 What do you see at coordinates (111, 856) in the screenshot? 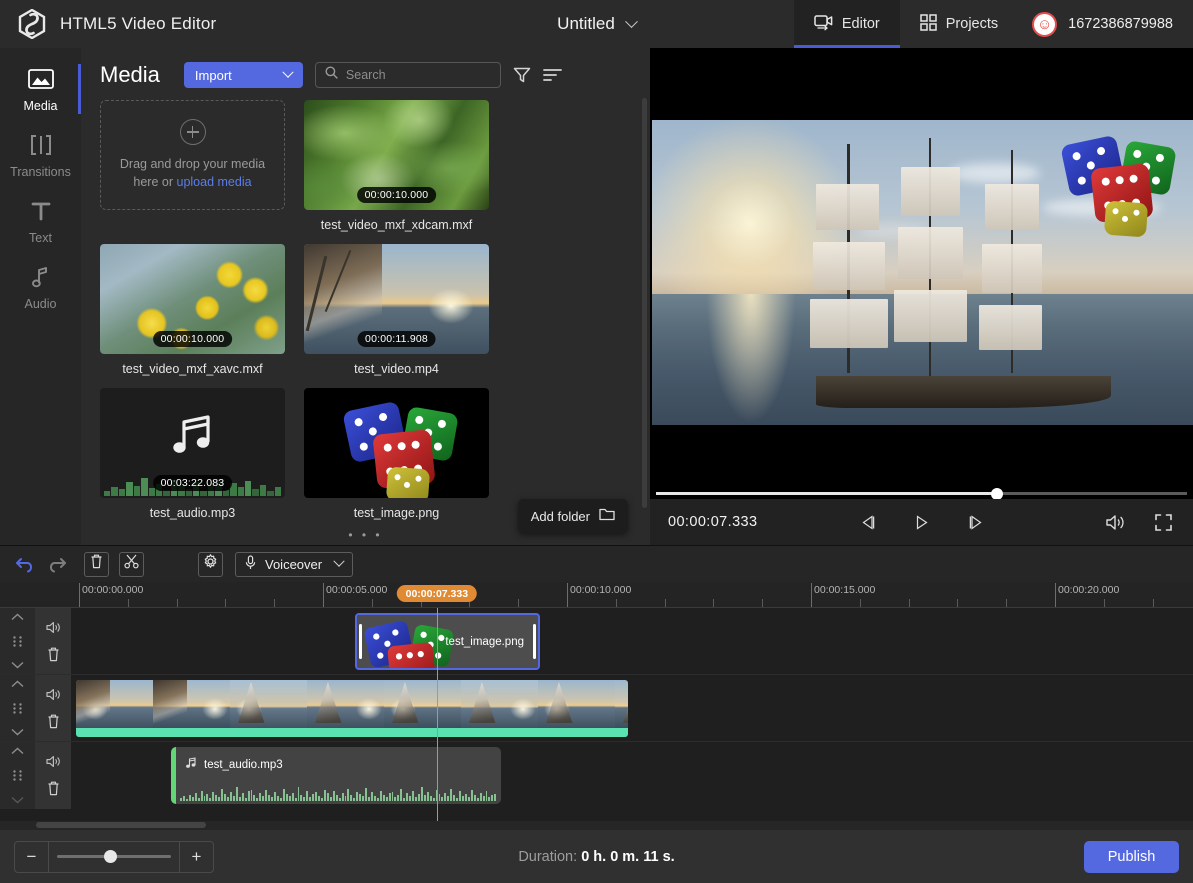
I see `zoom-slider-knob` at bounding box center [111, 856].